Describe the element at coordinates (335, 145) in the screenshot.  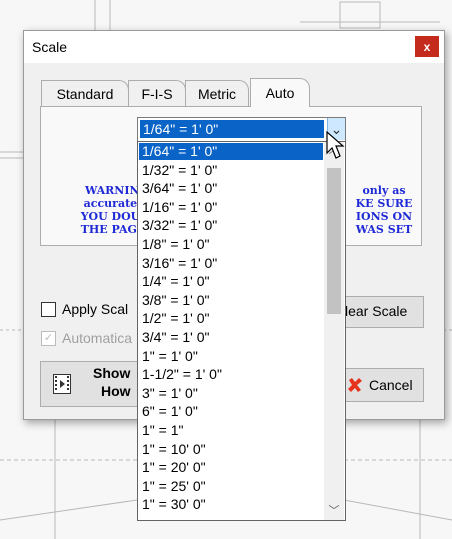
I see `mouse-cursor-icon` at that location.